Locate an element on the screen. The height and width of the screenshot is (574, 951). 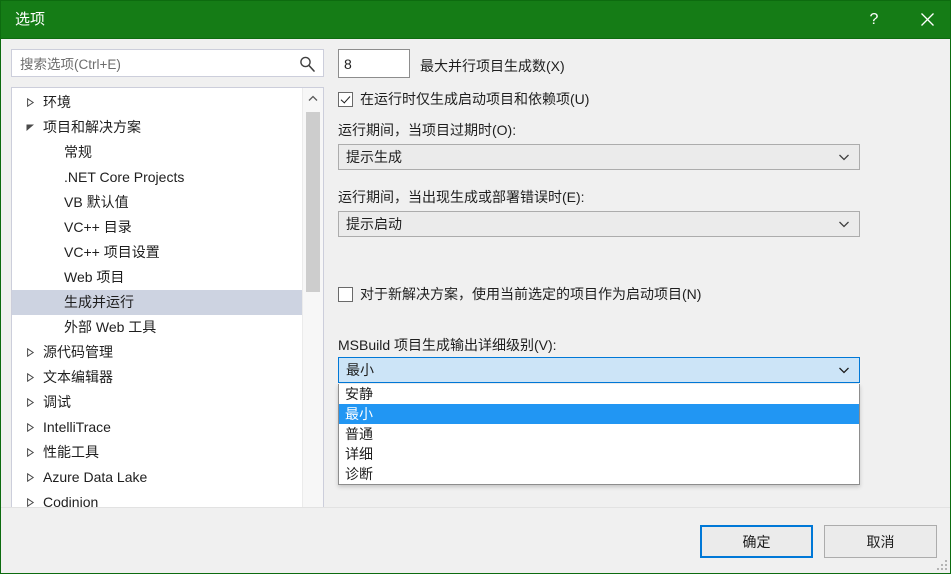
new-solution-startup-label: 对于新解决方案，使用当前选定的项目作为启动项目(N) is located at coordinates (531, 294).